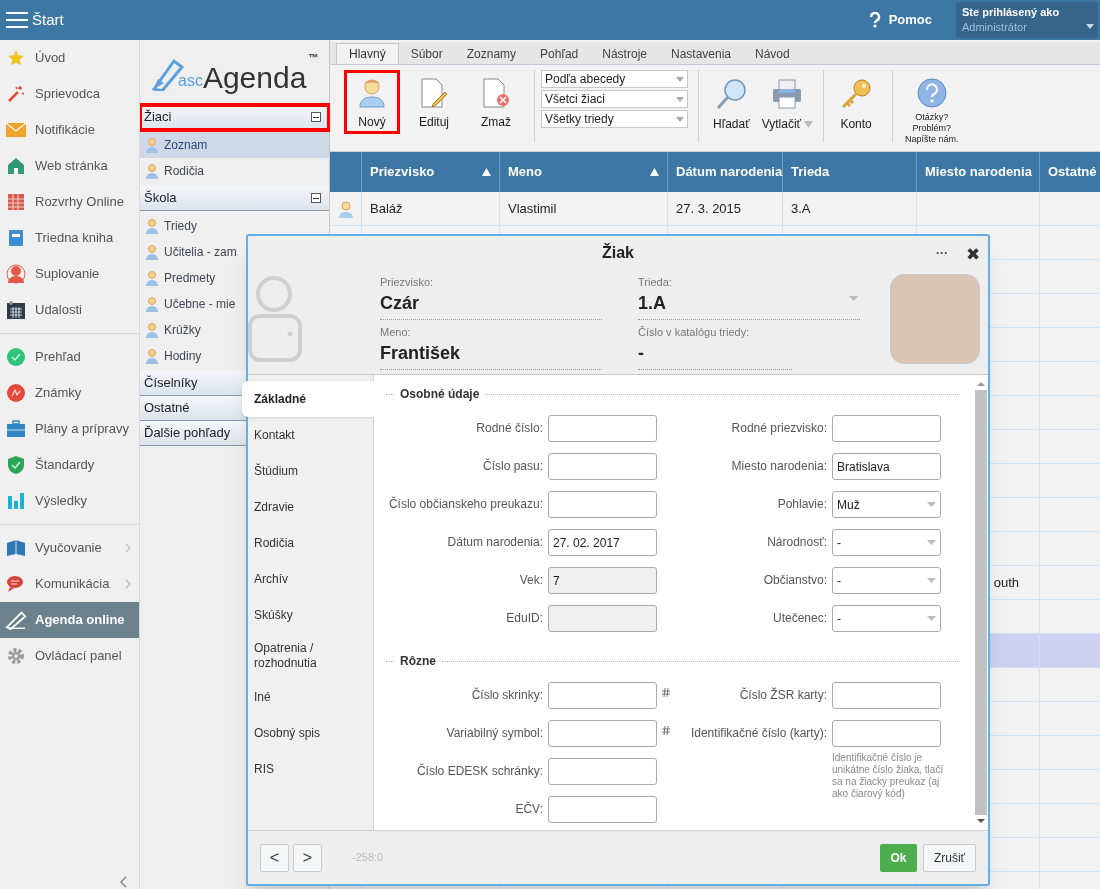 This screenshot has height=889, width=1100. I want to click on shield-icon, so click(16, 465).